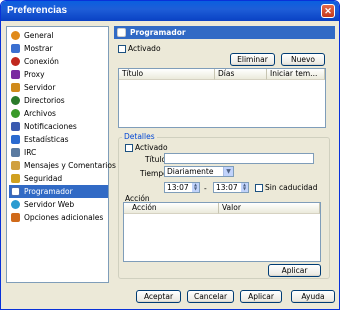 This screenshot has height=310, width=340. I want to click on sidebar-item-proxy: Proxy, so click(58, 74).